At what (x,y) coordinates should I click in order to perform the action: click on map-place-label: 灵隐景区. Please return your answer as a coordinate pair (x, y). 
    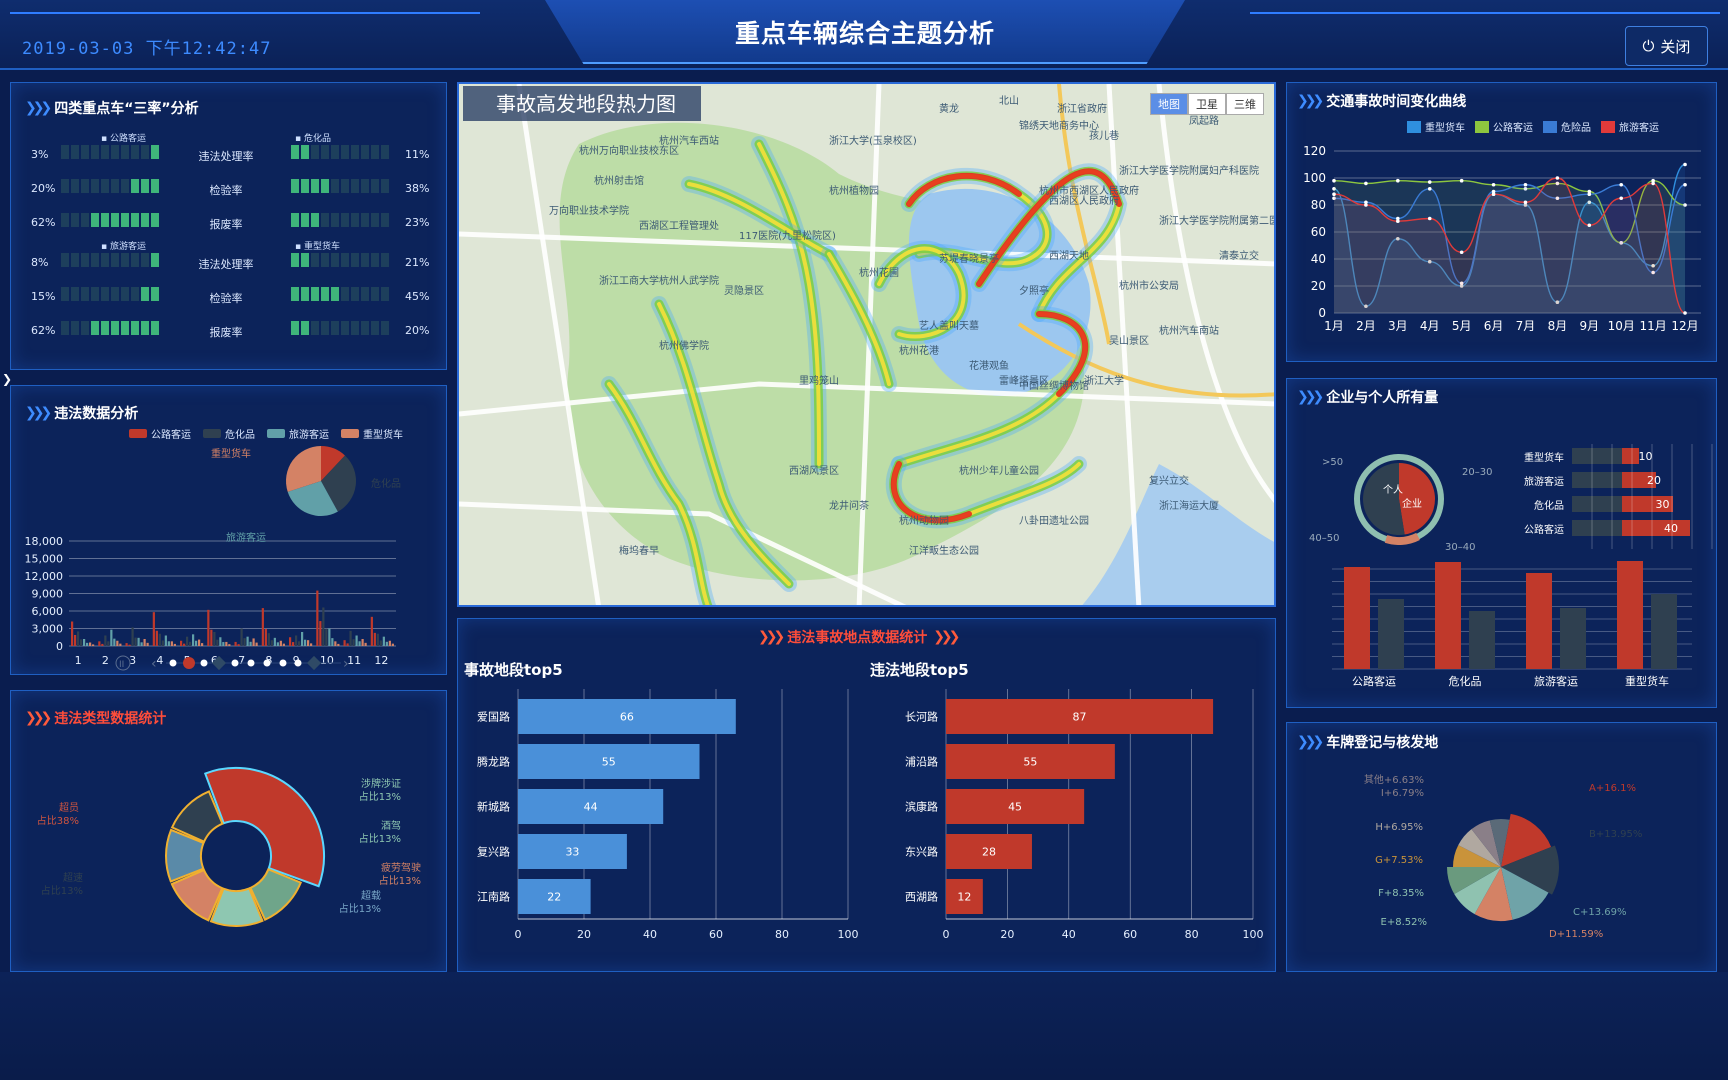
    Looking at the image, I should click on (744, 291).